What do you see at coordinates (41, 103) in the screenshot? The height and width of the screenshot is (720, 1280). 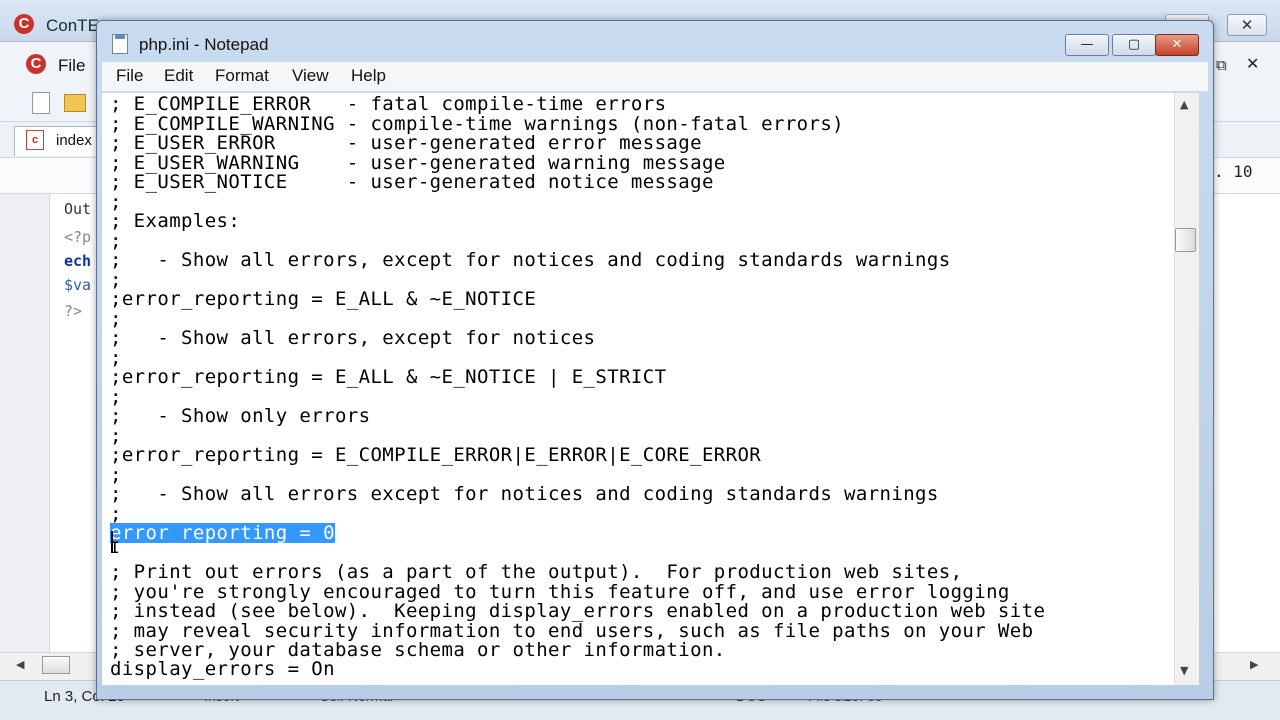 I see `new-document-icon` at bounding box center [41, 103].